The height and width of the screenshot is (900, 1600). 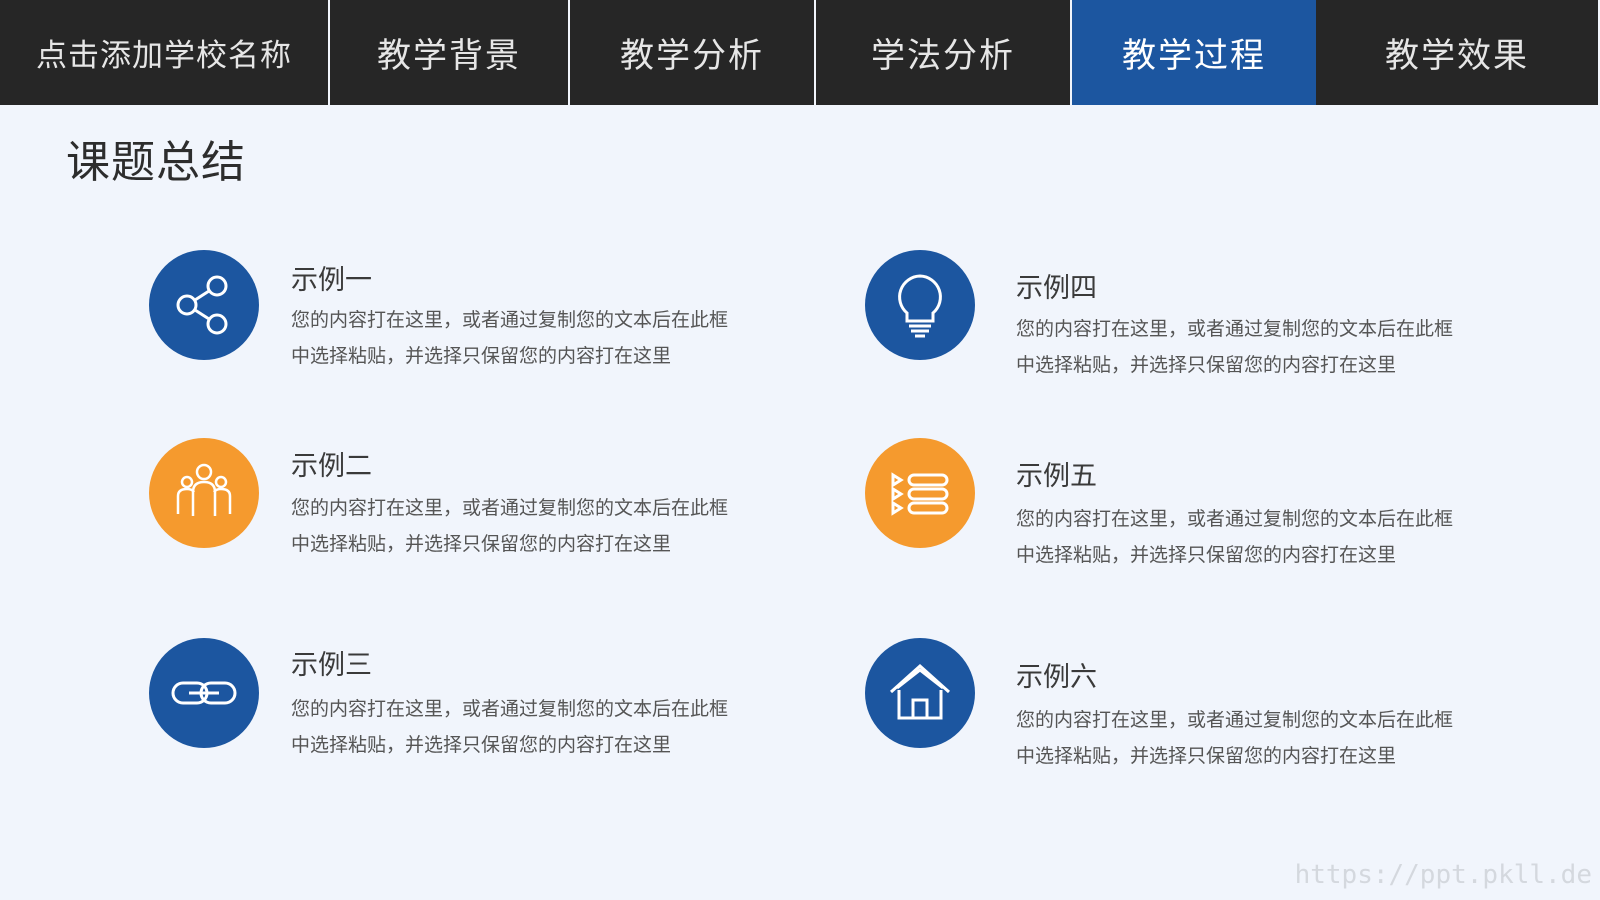 What do you see at coordinates (1056, 677) in the screenshot?
I see `item-title-6: 示例六` at bounding box center [1056, 677].